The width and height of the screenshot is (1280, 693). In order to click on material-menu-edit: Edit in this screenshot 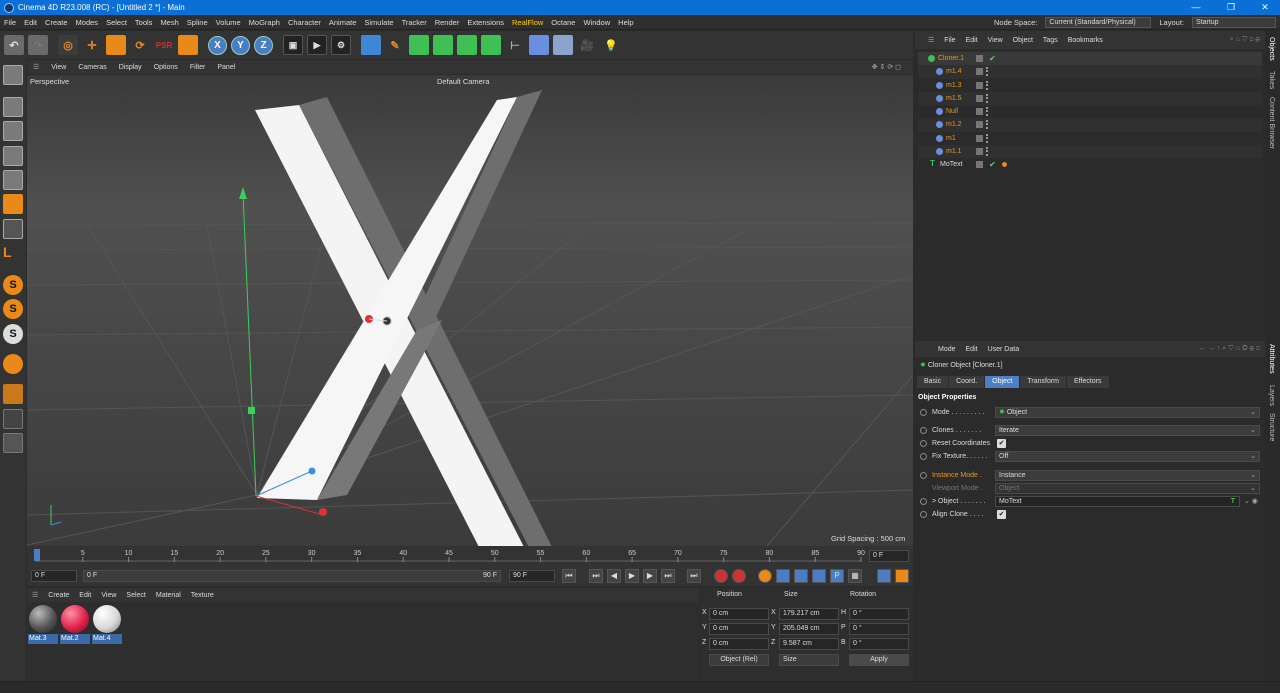, I will do `click(85, 595)`.